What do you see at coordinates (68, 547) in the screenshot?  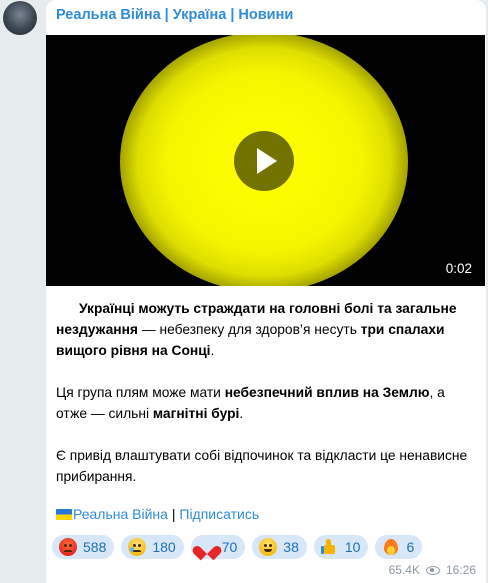 I see `angry-face-icon` at bounding box center [68, 547].